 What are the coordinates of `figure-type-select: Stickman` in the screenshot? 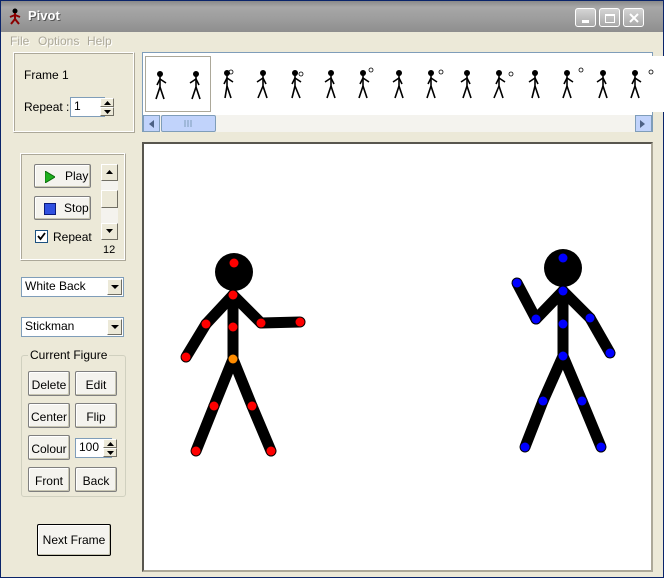 It's located at (72, 327).